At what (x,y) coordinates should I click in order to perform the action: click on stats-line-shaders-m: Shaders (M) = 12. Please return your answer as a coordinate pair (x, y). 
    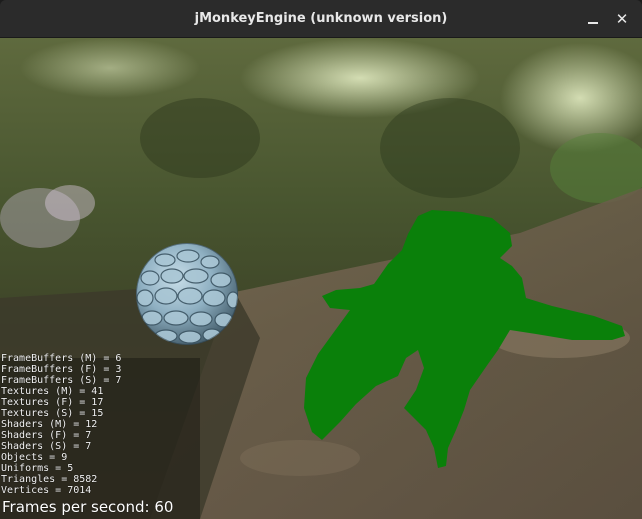
    Looking at the image, I should click on (49, 424).